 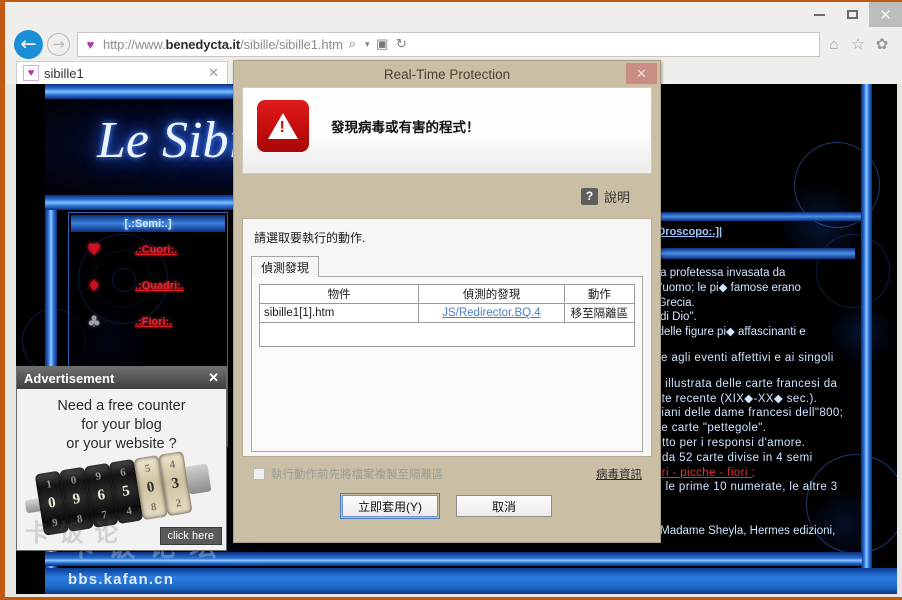 What do you see at coordinates (733, 398) in the screenshot?
I see `article-line: ente recente (XIX◆-XX◆ sec.).` at bounding box center [733, 398].